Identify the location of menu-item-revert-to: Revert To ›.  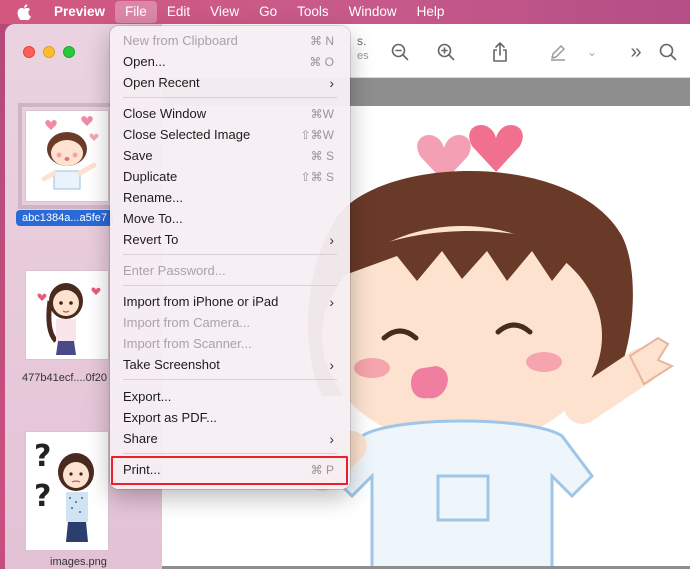
(230, 239).